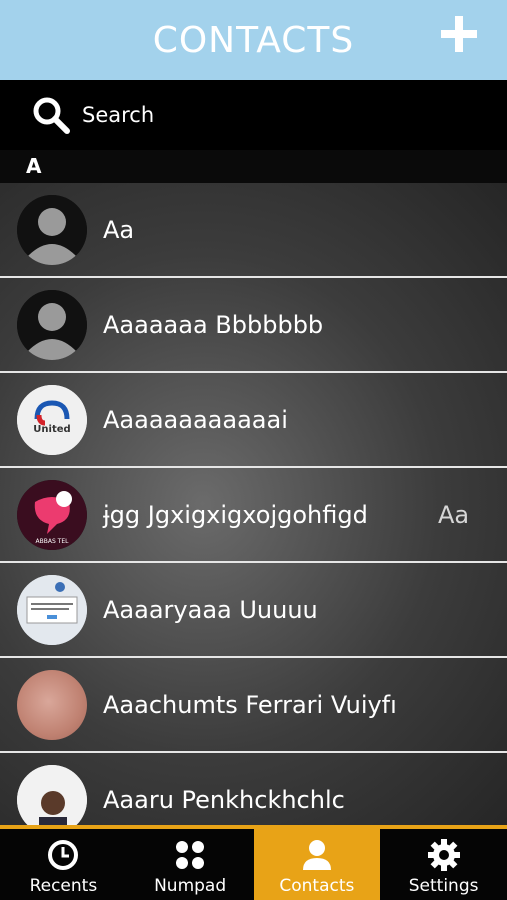 This screenshot has width=507, height=900. I want to click on search-bar, so click(253, 115).